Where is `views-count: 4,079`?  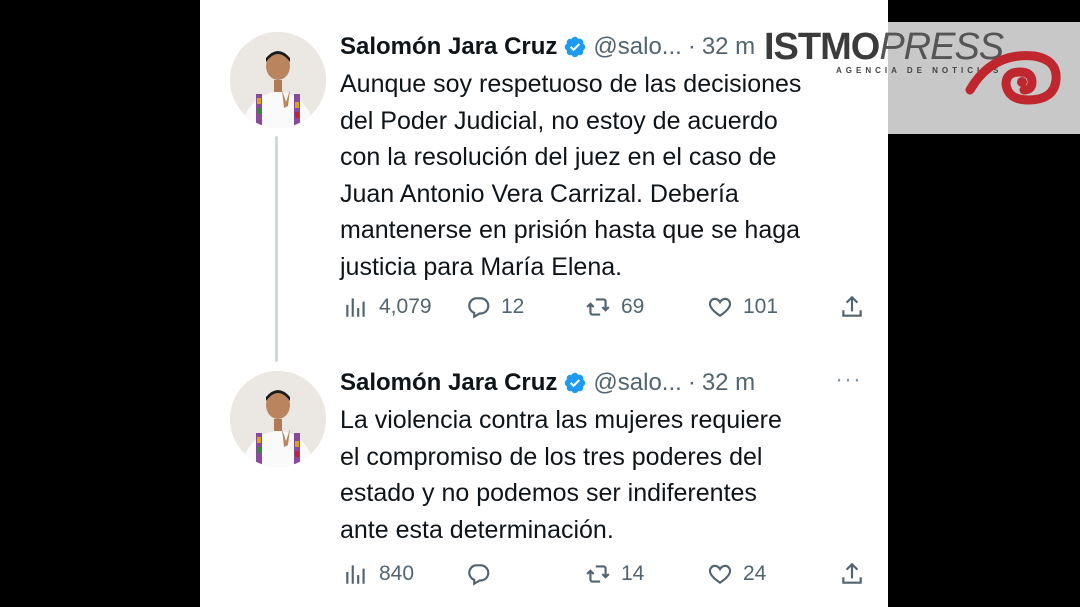 views-count: 4,079 is located at coordinates (405, 306).